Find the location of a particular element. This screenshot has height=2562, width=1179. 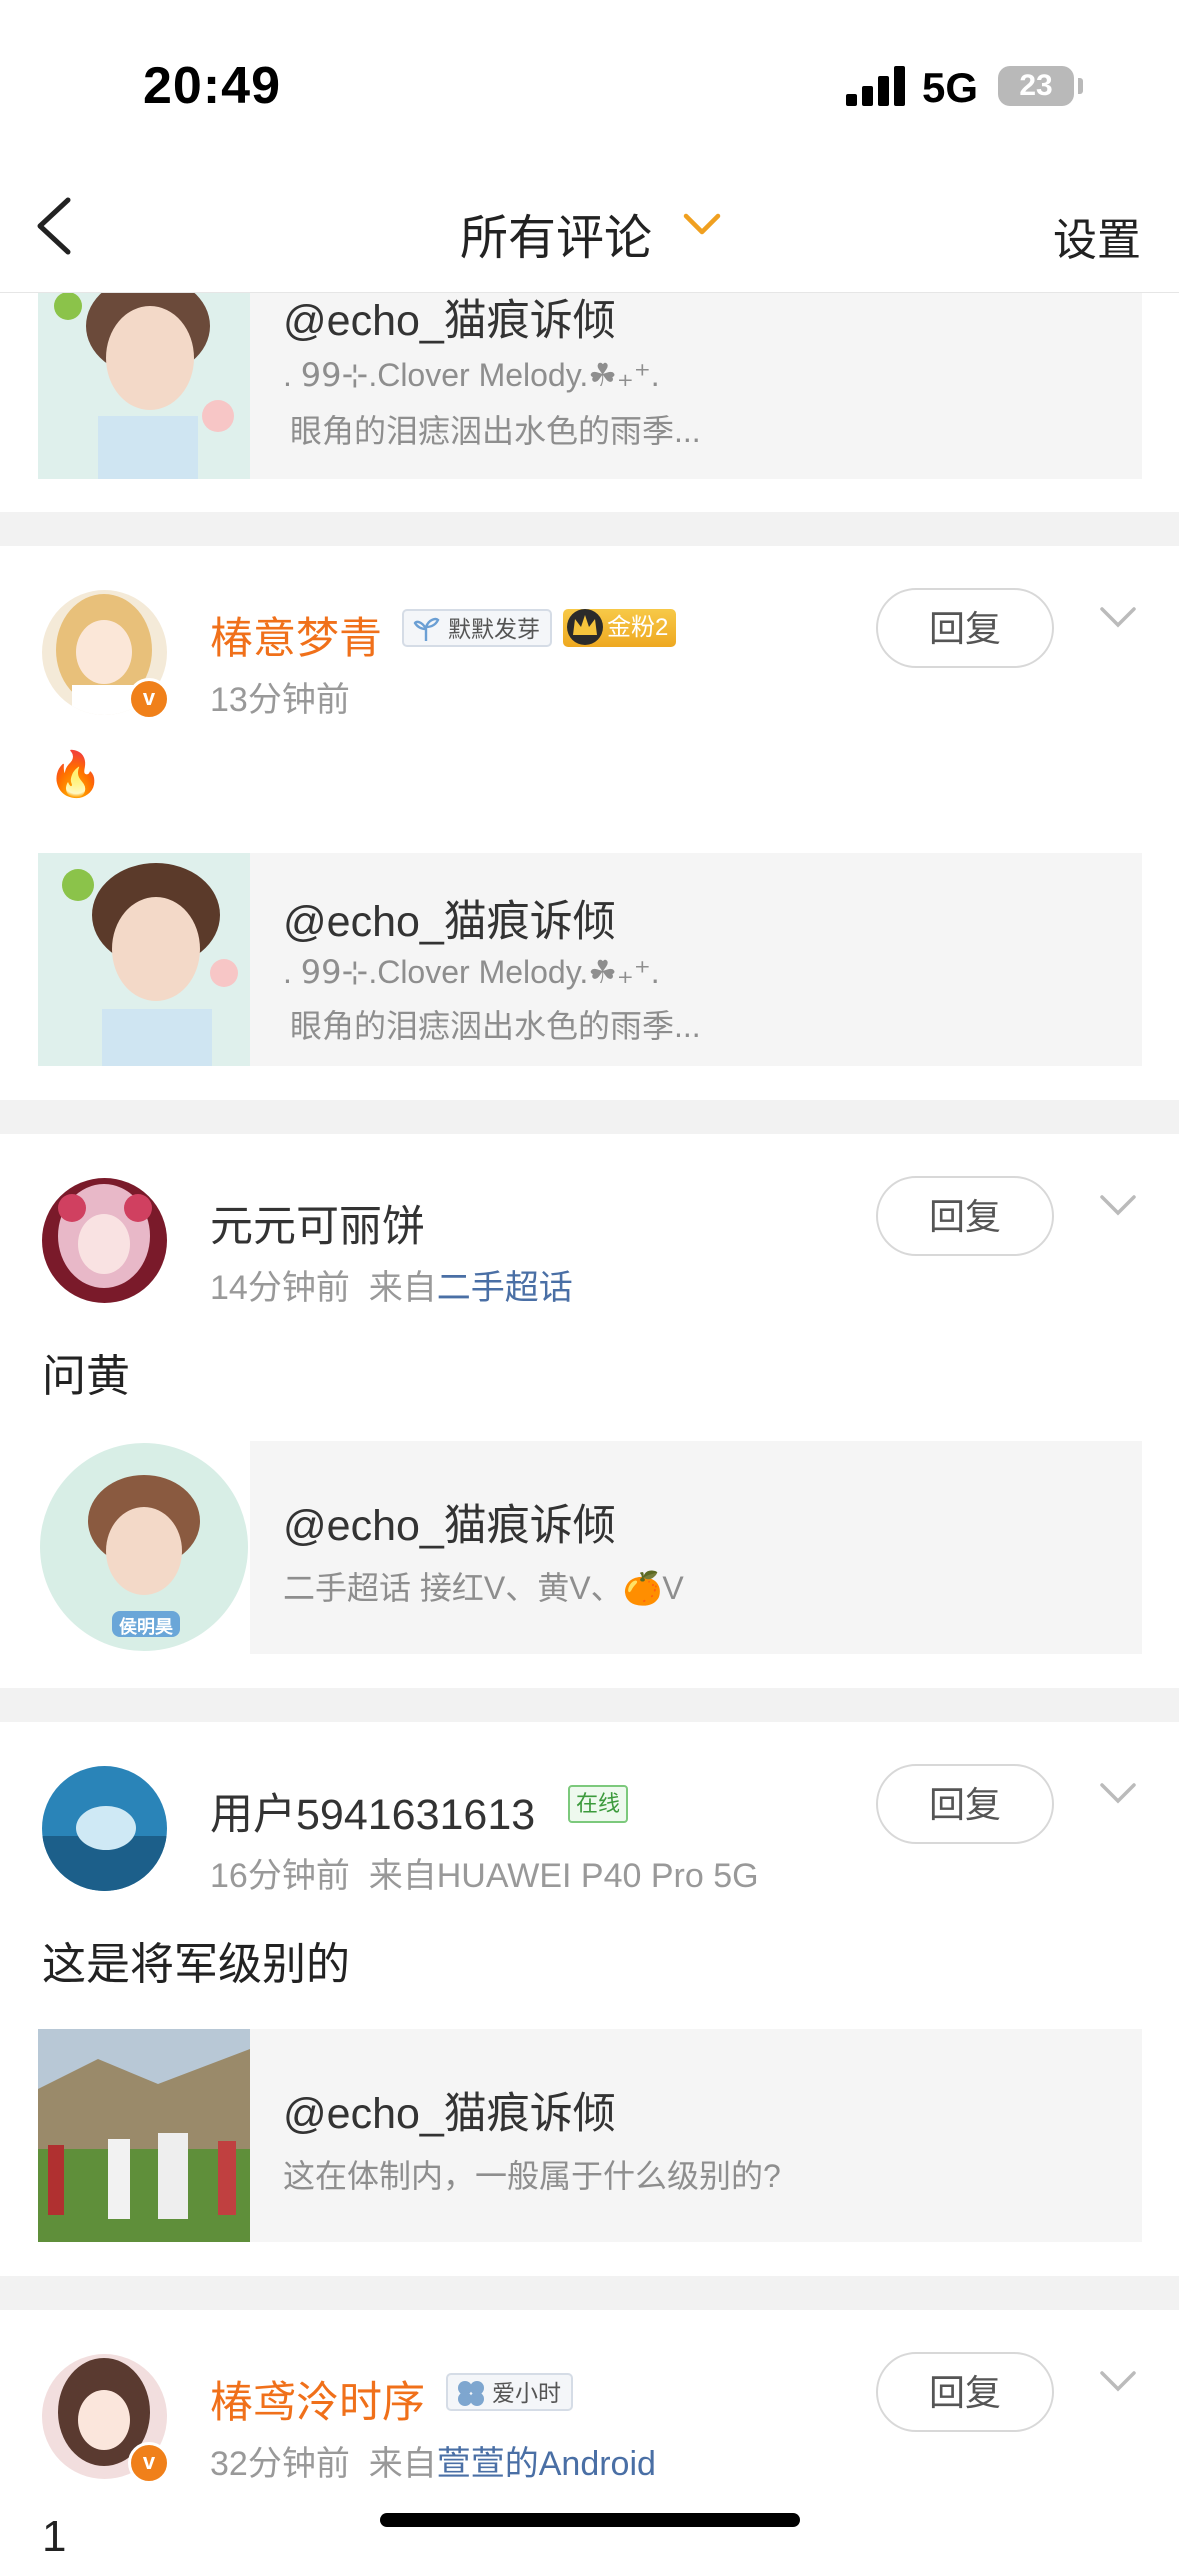

user-badge: 默默发芽 is located at coordinates (477, 628).